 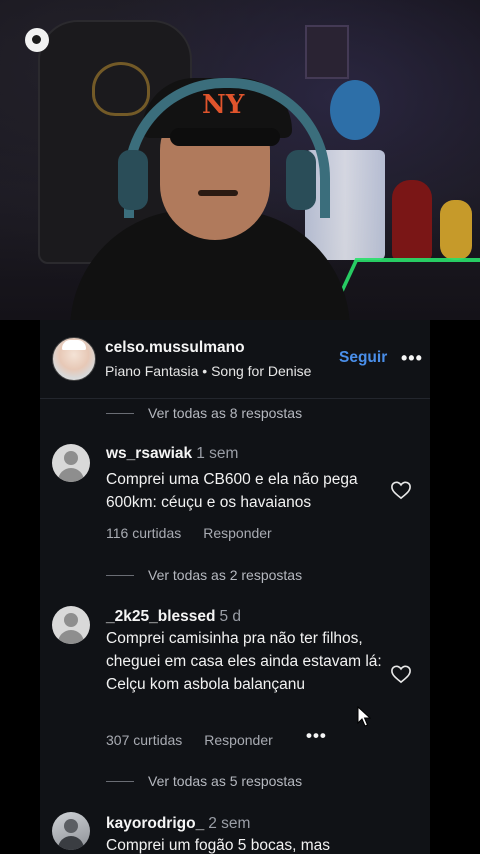 I want to click on comment-time: 5 d, so click(x=230, y=616).